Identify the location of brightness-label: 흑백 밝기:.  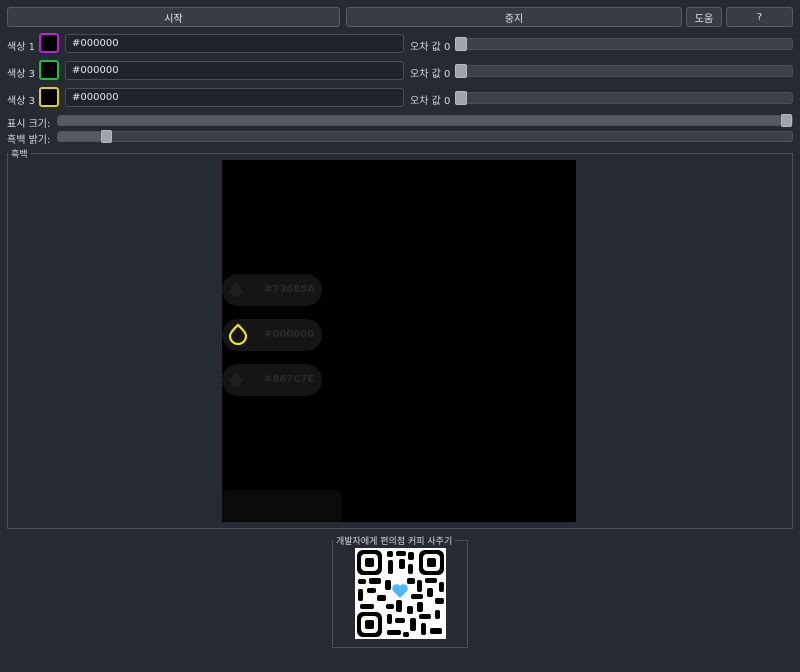
(29, 140).